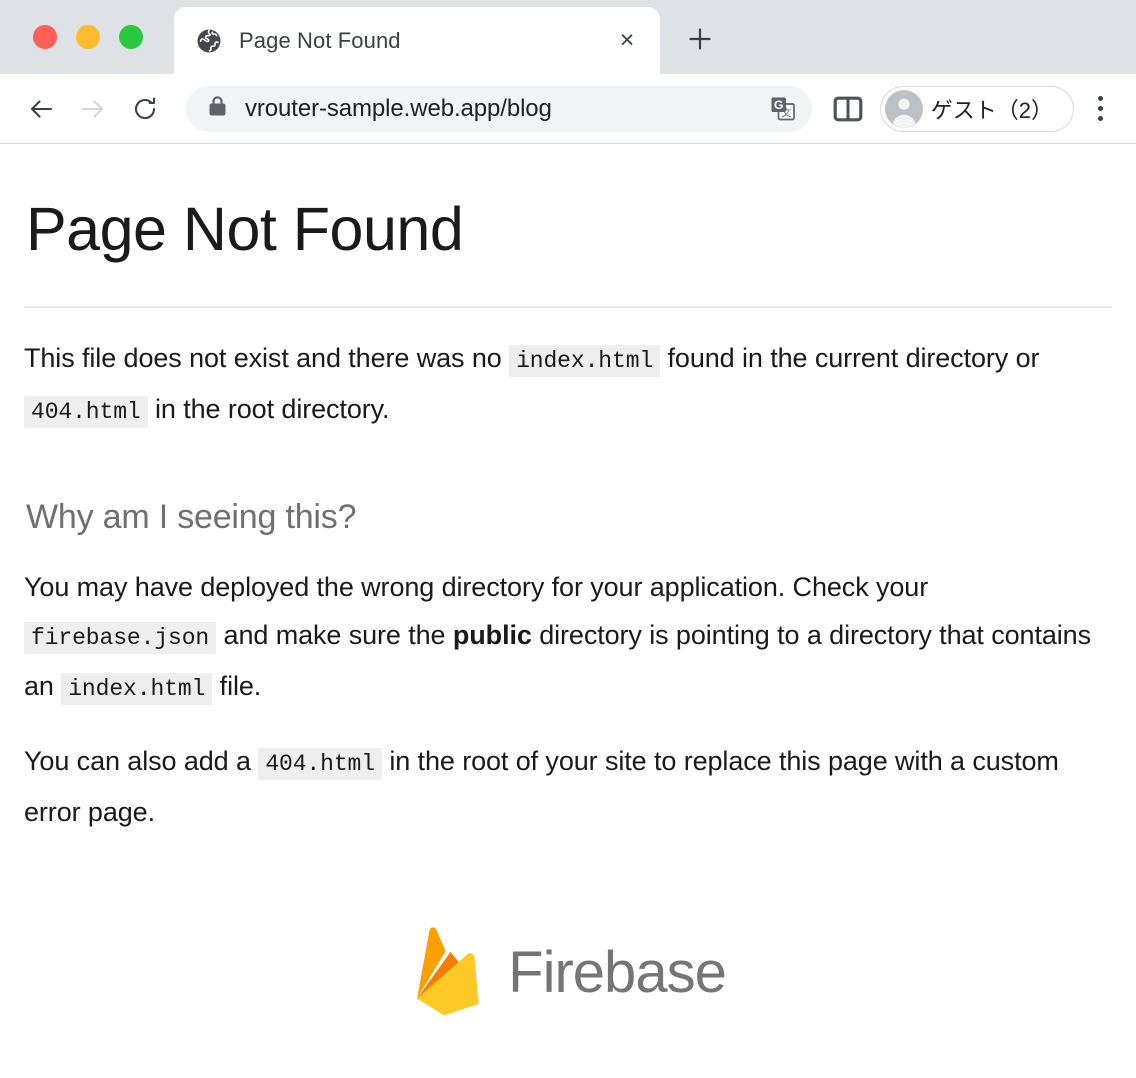 The image size is (1136, 1078). I want to click on window-minimize-button, so click(88, 37).